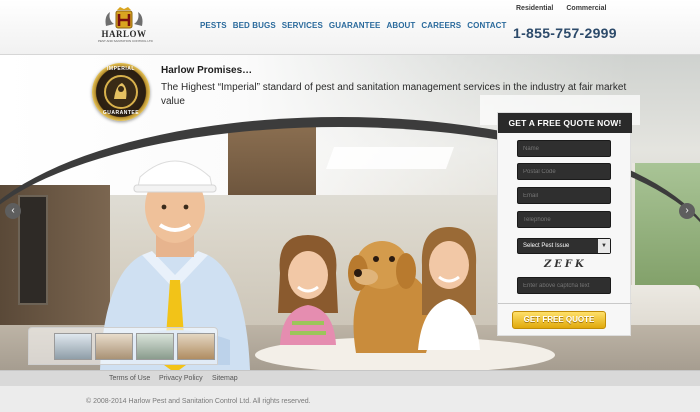 The image size is (700, 412). Describe the element at coordinates (565, 123) in the screenshot. I see `quote-form-heading: GET A FREE QUOTE NOW!` at that location.